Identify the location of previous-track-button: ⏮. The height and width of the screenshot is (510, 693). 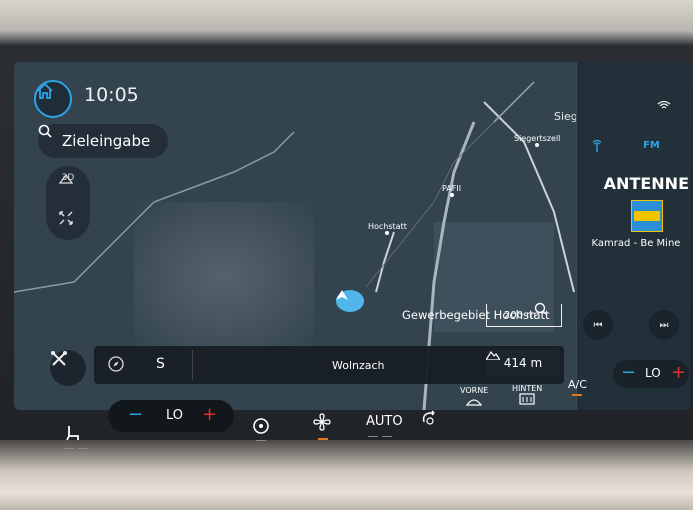
(598, 325).